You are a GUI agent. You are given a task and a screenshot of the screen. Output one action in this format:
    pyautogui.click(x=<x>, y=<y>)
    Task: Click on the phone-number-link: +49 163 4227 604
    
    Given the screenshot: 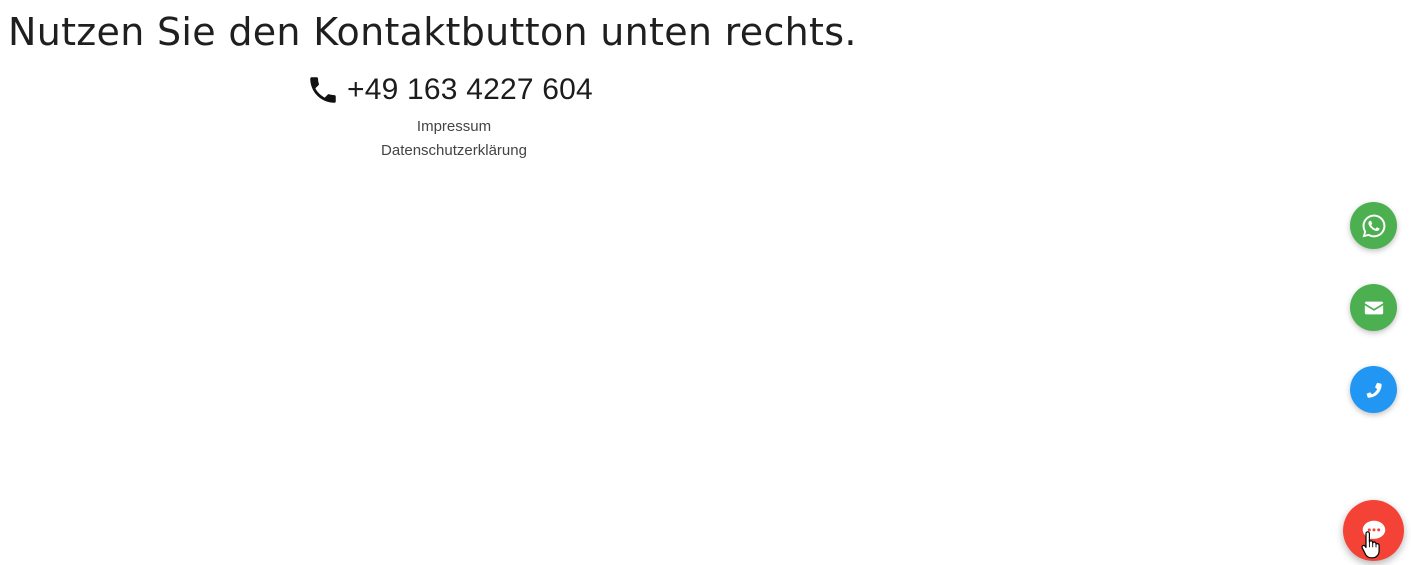 What is the action you would take?
    pyautogui.click(x=470, y=90)
    